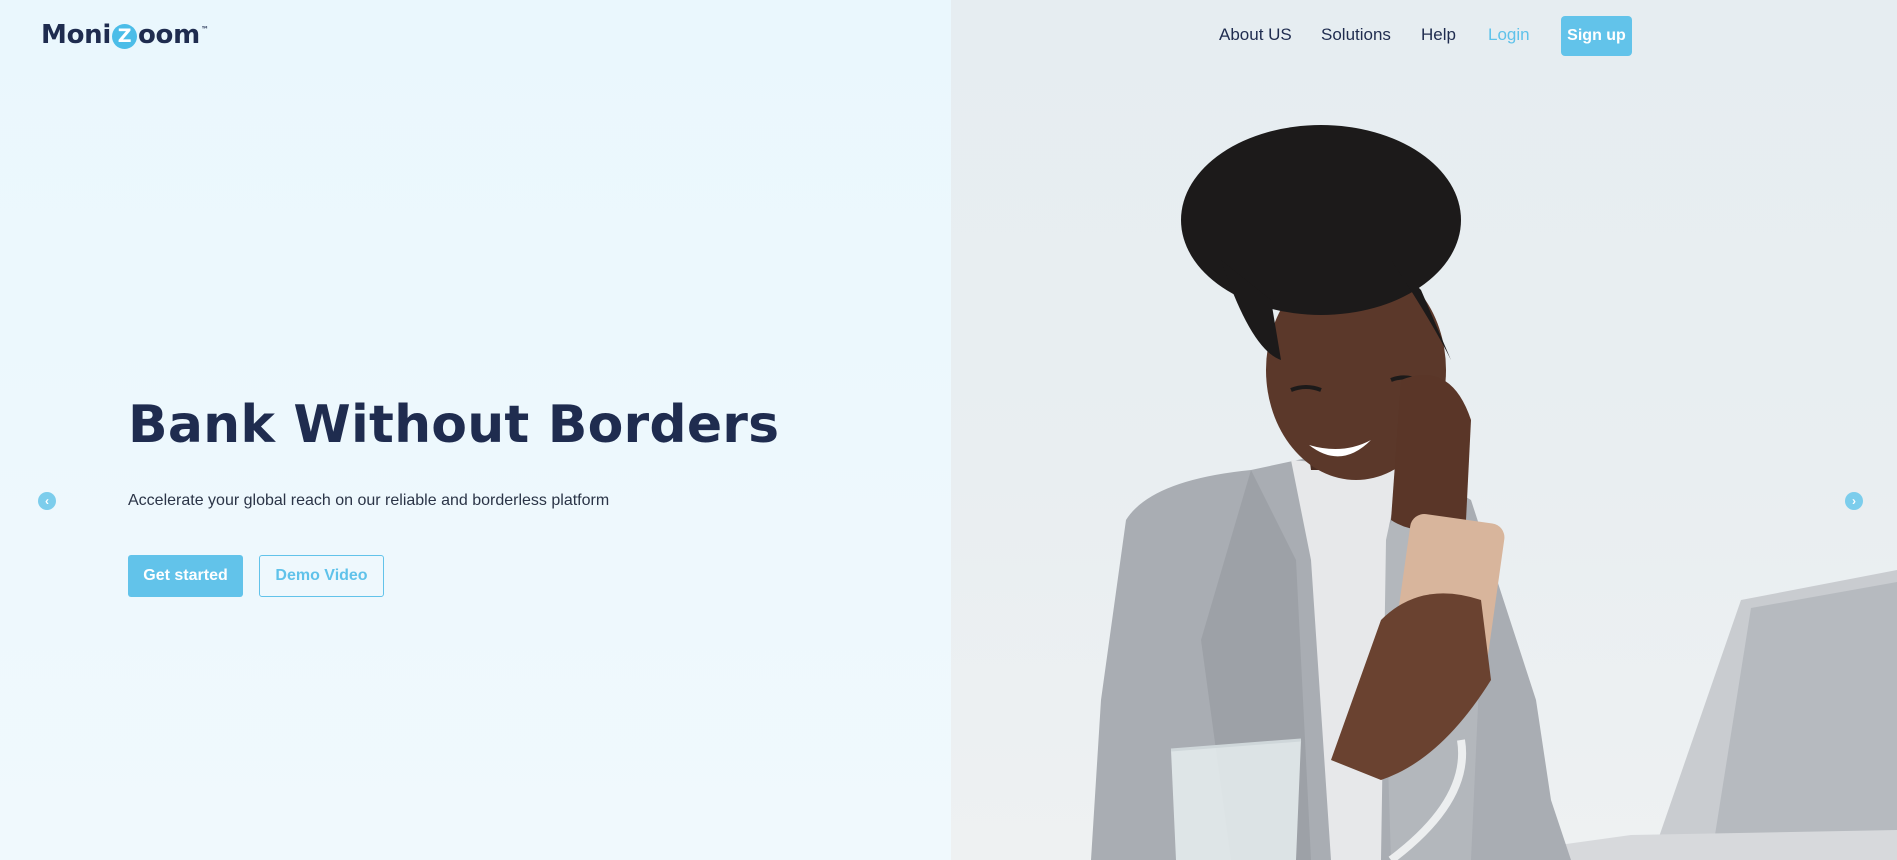 This screenshot has height=860, width=1897. I want to click on carousel-next-button: ›, so click(1854, 501).